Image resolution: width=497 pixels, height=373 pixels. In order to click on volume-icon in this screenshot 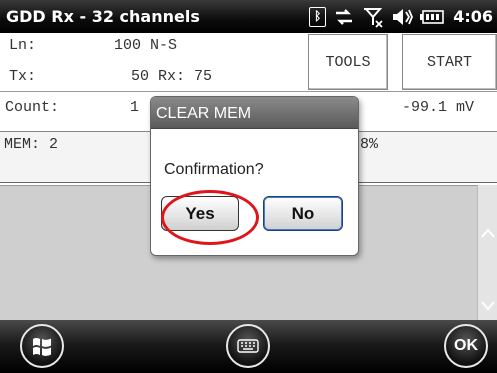, I will do `click(402, 17)`.